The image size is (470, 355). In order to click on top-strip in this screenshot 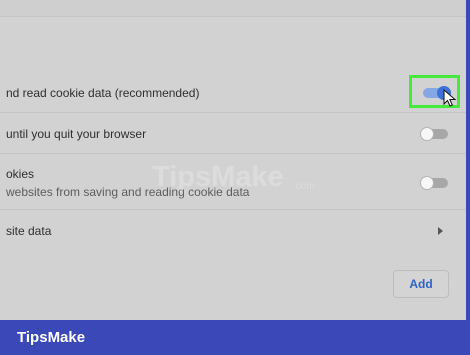, I will do `click(233, 8)`.